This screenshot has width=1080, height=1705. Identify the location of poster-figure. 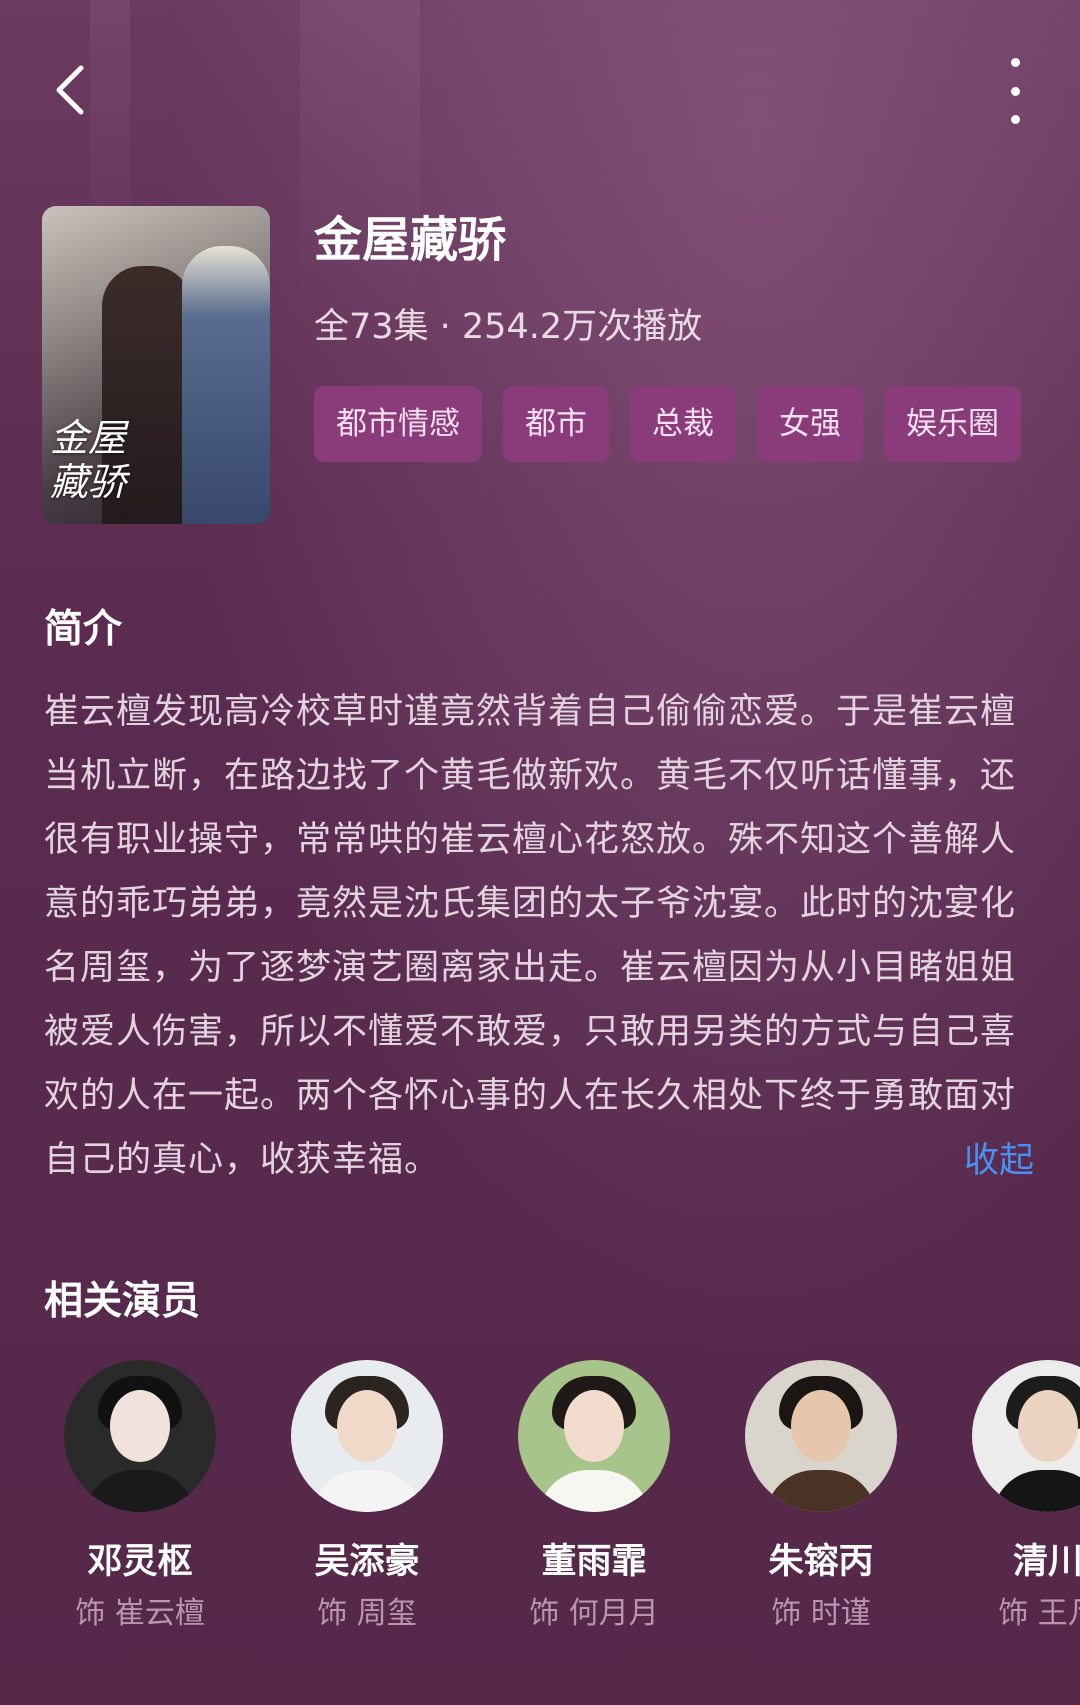
(226, 385).